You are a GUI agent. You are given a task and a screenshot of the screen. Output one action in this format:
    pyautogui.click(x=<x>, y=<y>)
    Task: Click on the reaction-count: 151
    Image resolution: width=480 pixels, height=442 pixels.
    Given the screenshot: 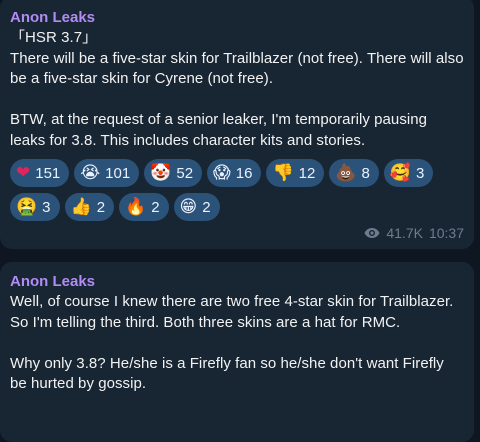 What is the action you would take?
    pyautogui.click(x=48, y=173)
    